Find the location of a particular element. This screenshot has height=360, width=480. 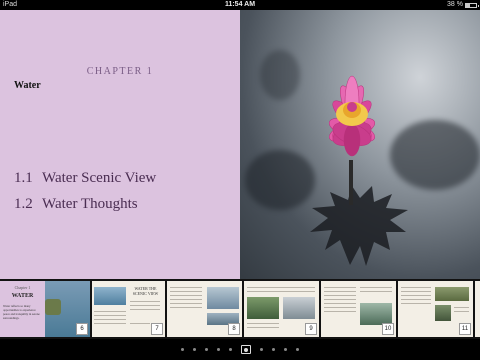

page-number: 6 is located at coordinates (82, 329).